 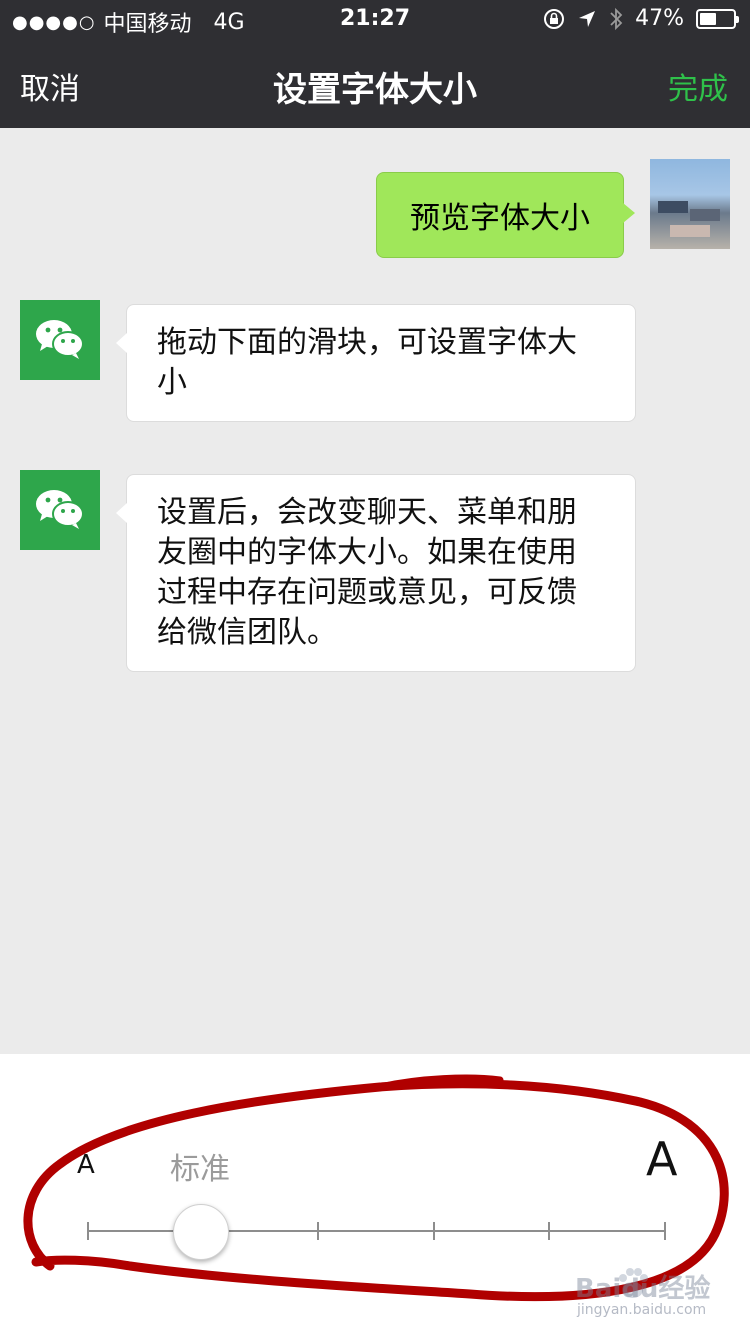 I want to click on my-message-text: 预览字体大小, so click(x=500, y=218).